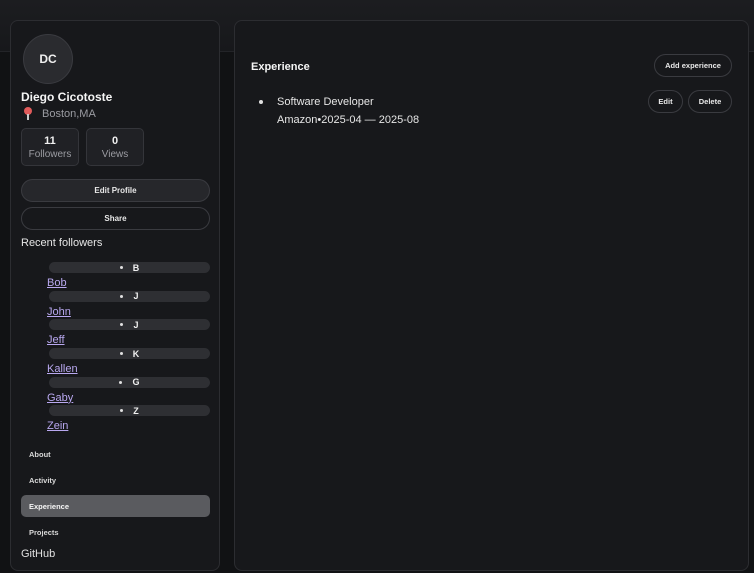 The width and height of the screenshot is (754, 573). Describe the element at coordinates (128, 419) in the screenshot. I see `follower-item: Z Zein` at that location.